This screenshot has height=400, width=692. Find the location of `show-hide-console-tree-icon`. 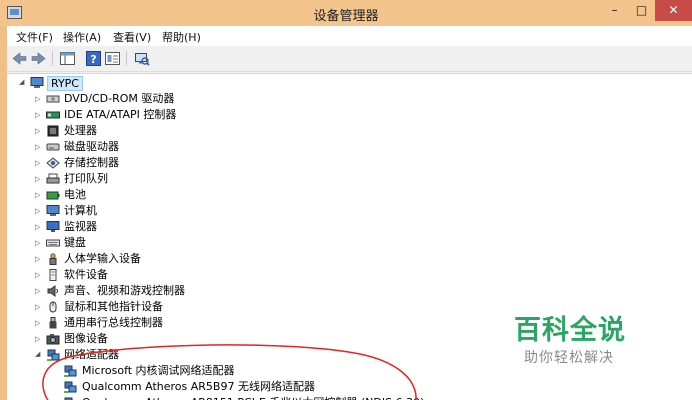

show-hide-console-tree-icon is located at coordinates (67, 58).